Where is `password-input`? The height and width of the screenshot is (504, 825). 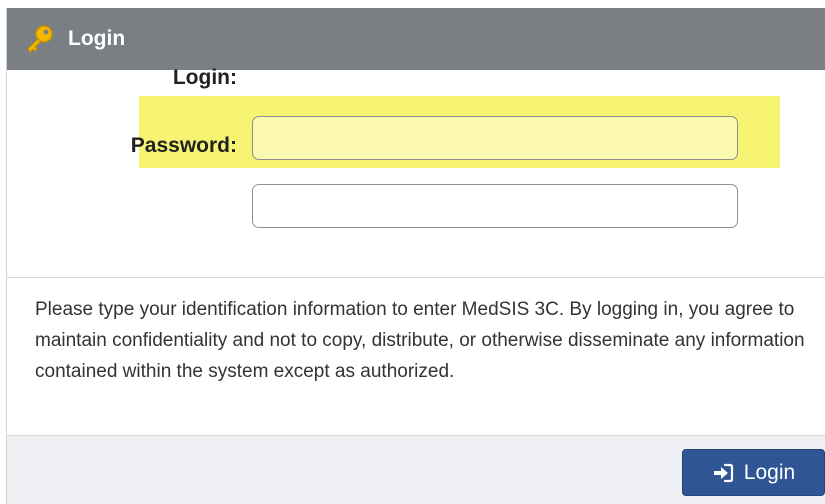
password-input is located at coordinates (495, 206).